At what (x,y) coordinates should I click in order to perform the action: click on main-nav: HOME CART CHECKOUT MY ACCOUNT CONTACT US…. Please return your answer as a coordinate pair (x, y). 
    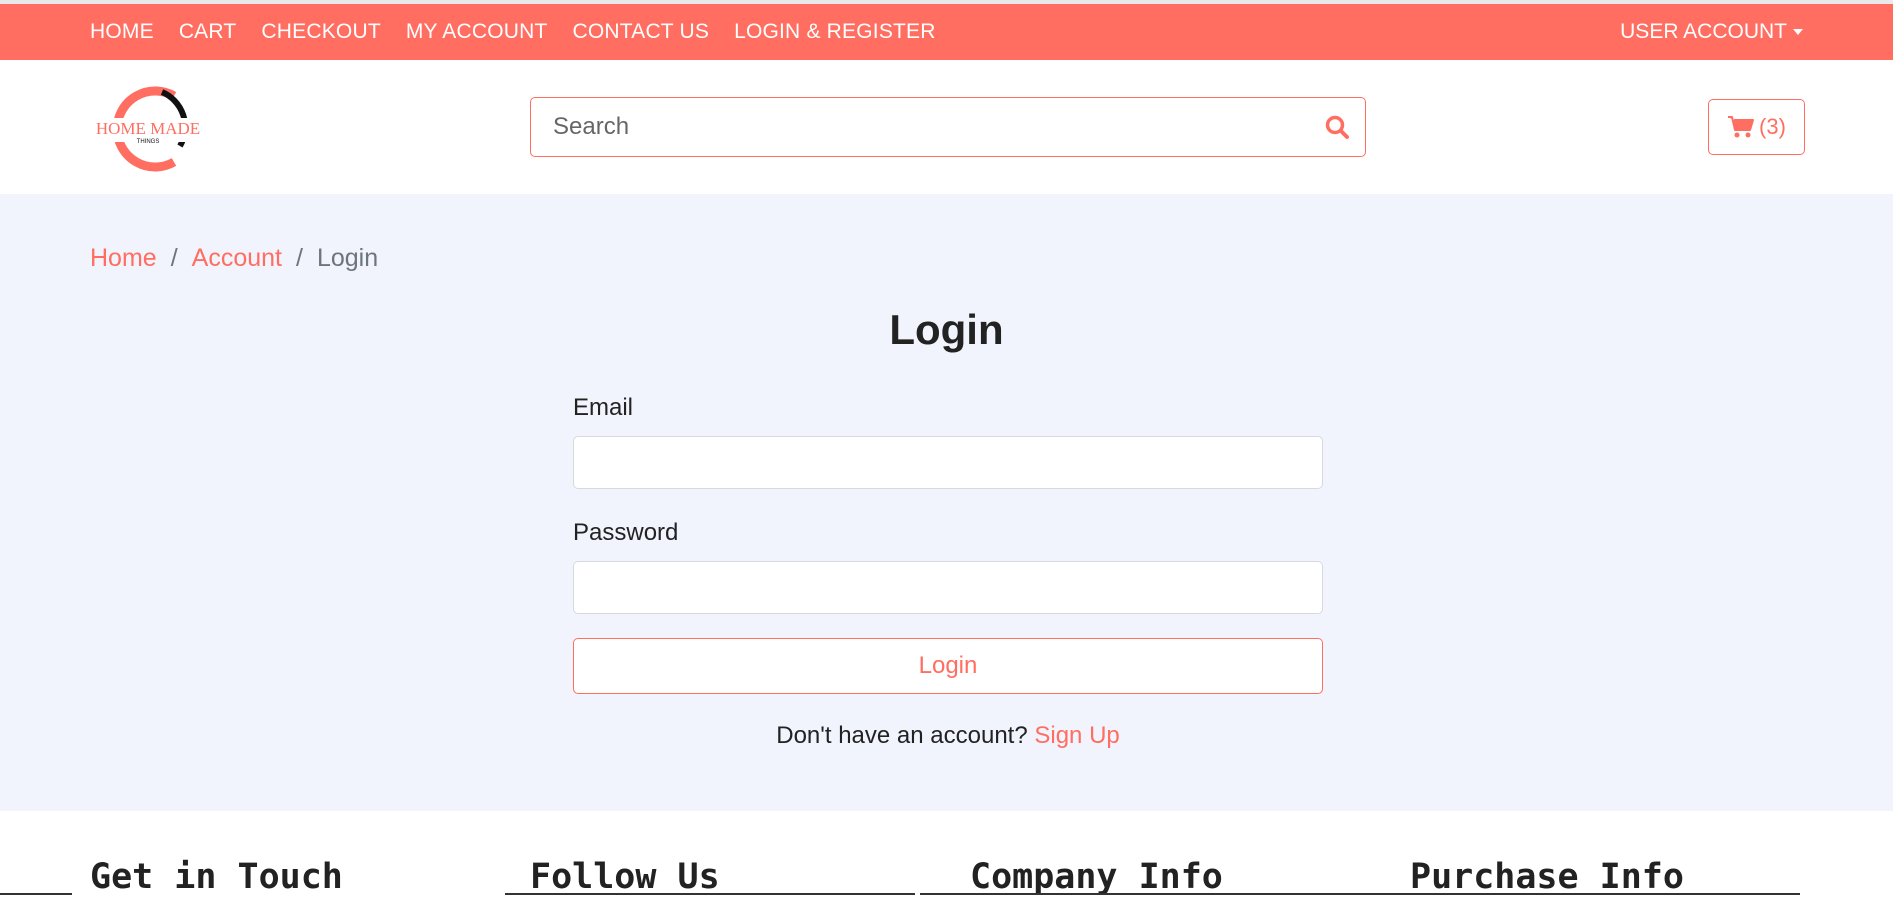
    Looking at the image, I should click on (525, 32).